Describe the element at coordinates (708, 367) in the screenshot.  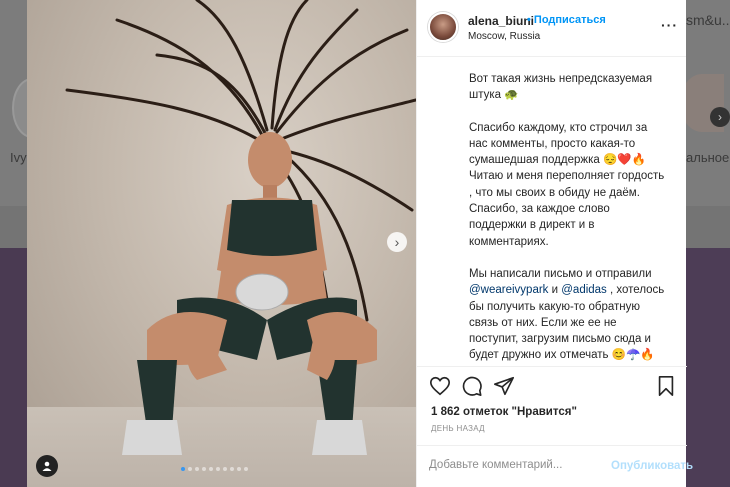
I see `grid-thumbnail-right` at that location.